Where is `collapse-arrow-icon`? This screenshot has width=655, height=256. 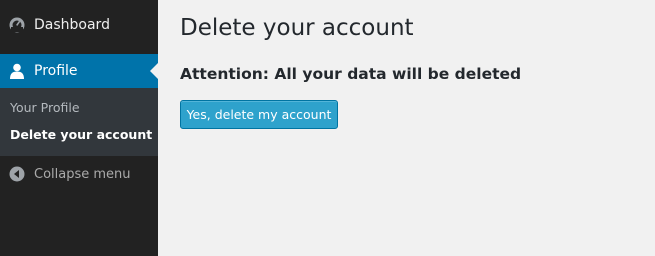
collapse-arrow-icon is located at coordinates (17, 174).